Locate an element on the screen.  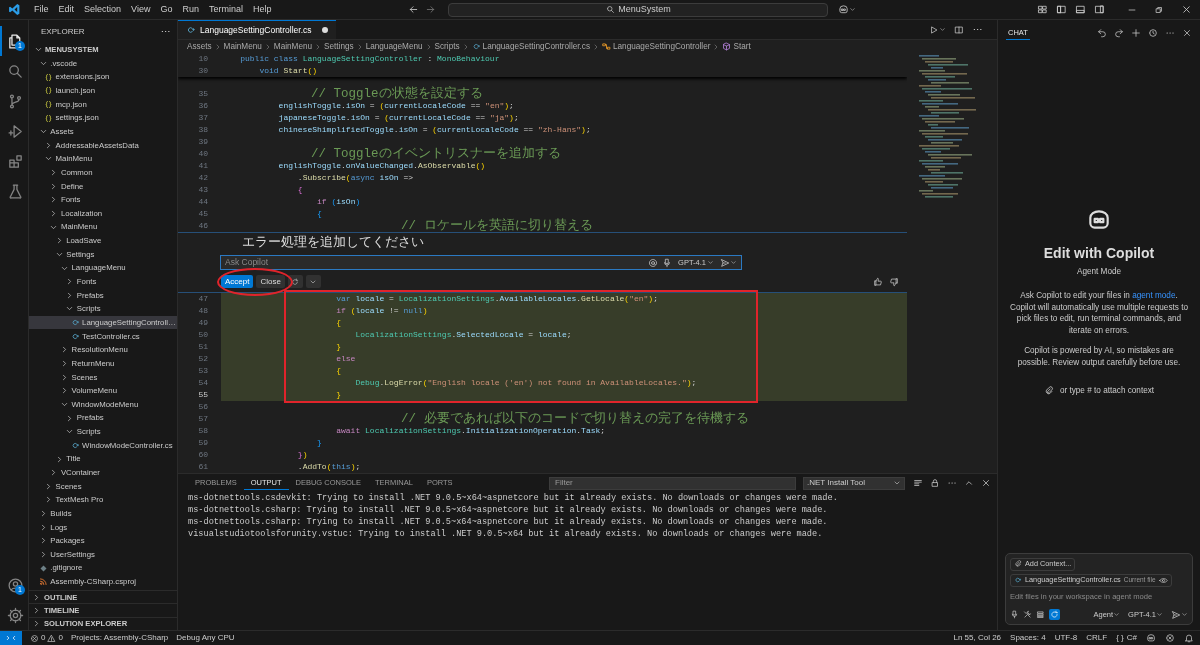
close-button: Close is located at coordinates (270, 281).